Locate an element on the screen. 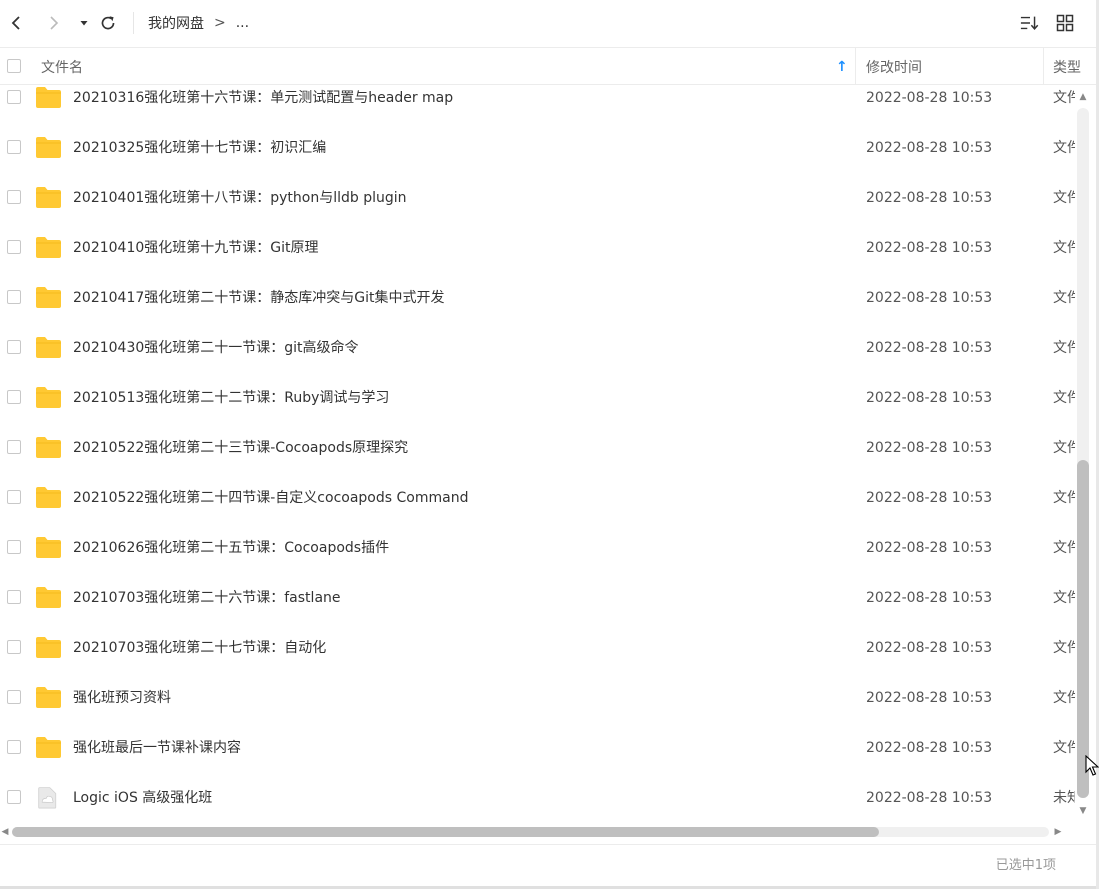 The width and height of the screenshot is (1099, 889). file-name: 20210430强化班第二十一节课：git高级命令 is located at coordinates (216, 348).